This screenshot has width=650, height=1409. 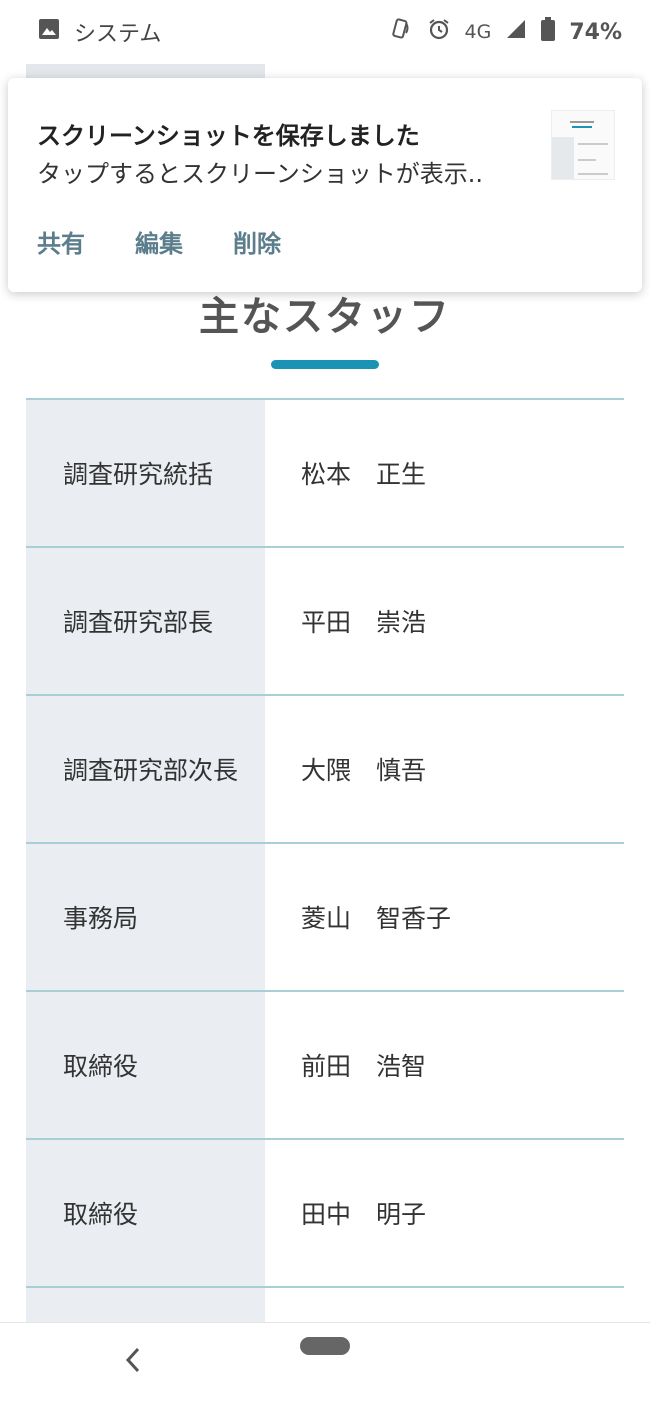 I want to click on alarm-icon, so click(x=439, y=32).